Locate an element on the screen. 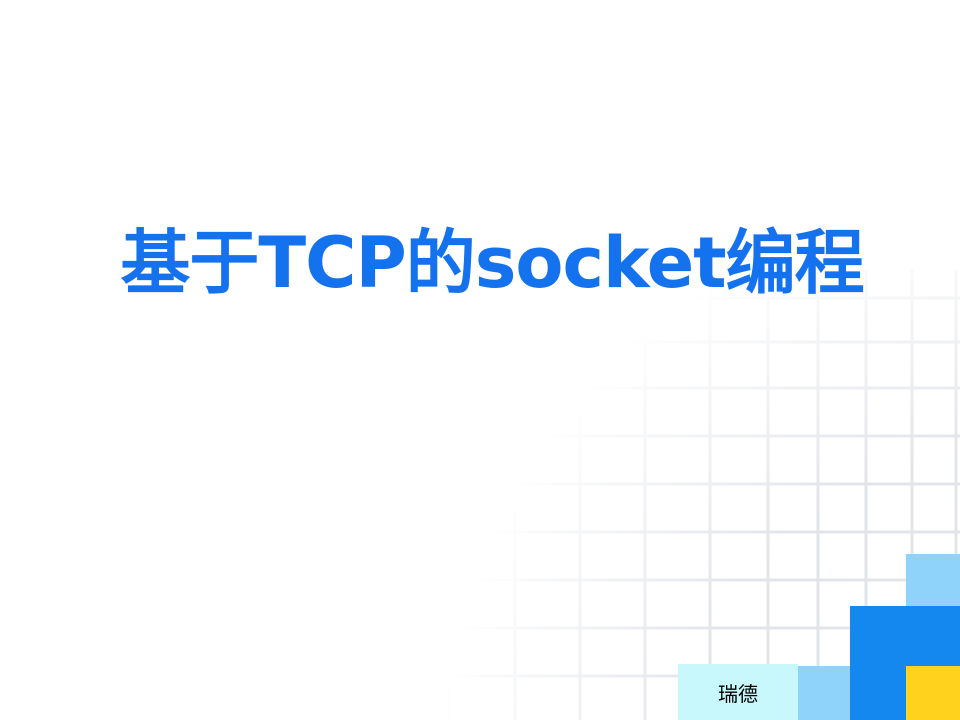 This screenshot has height=720, width=960. light-blue-block-bottom is located at coordinates (824, 693).